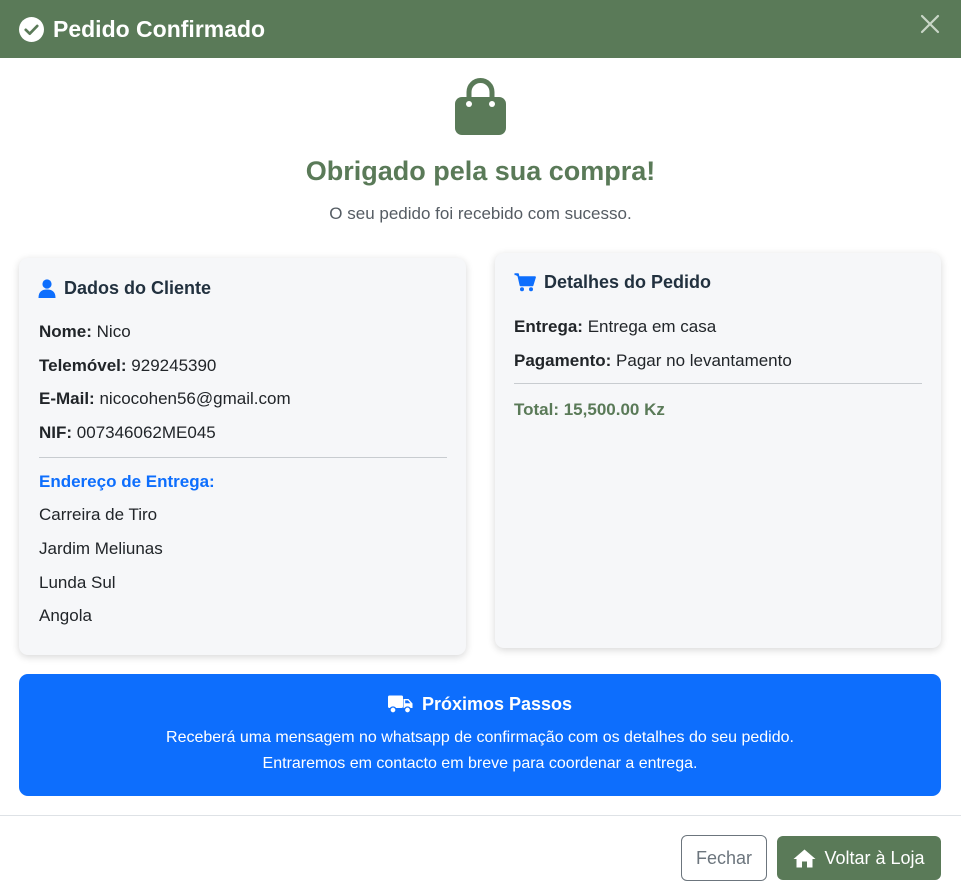  Describe the element at coordinates (31, 29) in the screenshot. I see `check-circle-icon` at that location.